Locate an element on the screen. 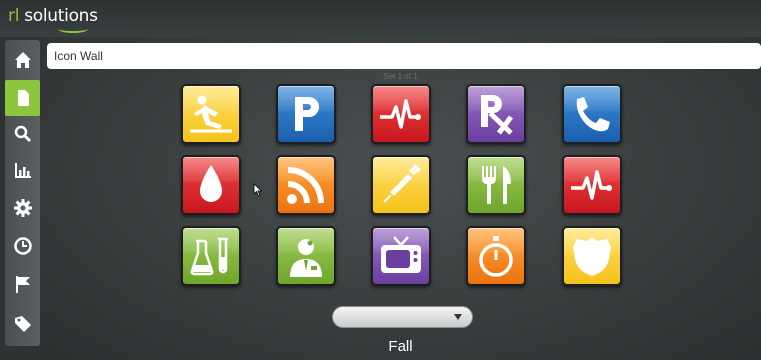 This screenshot has height=360, width=761. flag-icon is located at coordinates (22, 284).